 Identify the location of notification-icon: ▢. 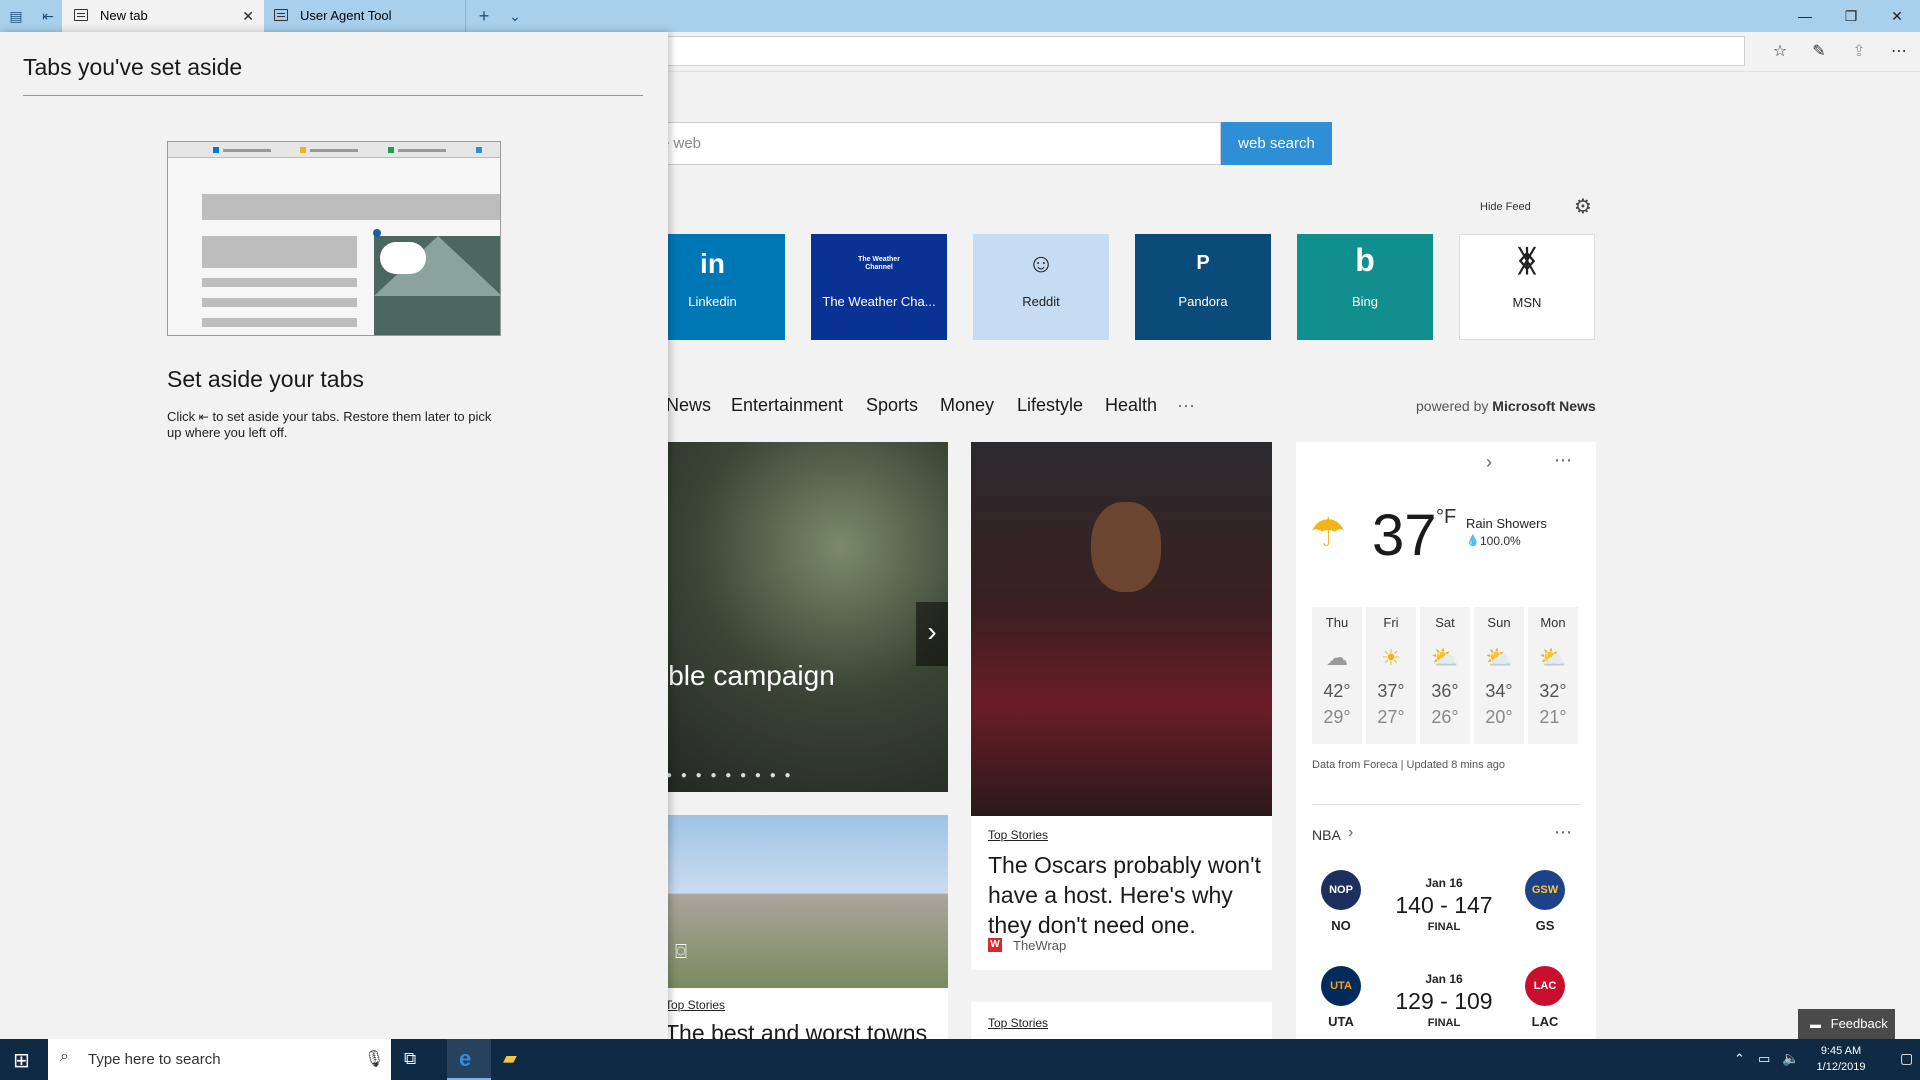
(1906, 1058).